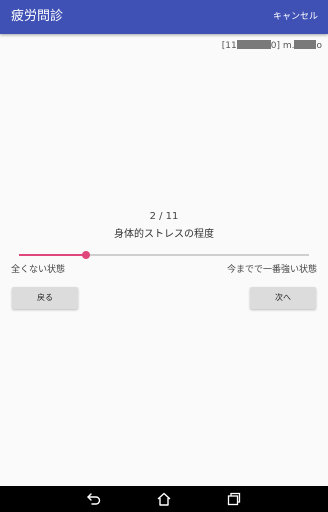  Describe the element at coordinates (288, 46) in the screenshot. I see `user-name-prefix: m.` at that location.